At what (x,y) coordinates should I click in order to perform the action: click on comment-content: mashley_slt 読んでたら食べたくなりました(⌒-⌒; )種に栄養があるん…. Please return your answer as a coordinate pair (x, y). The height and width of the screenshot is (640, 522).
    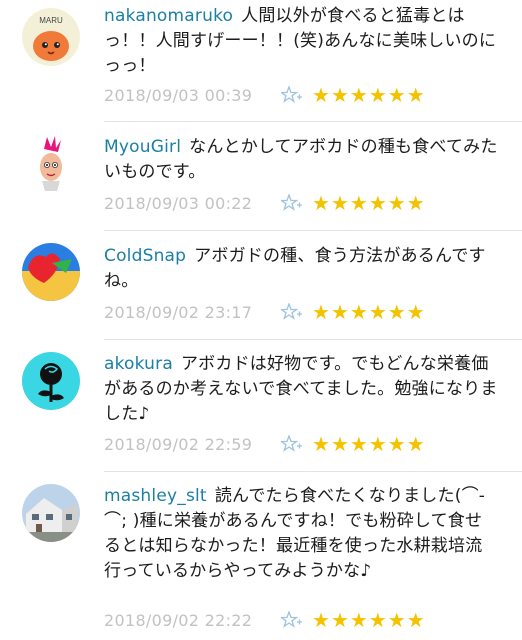
    Looking at the image, I should click on (301, 534).